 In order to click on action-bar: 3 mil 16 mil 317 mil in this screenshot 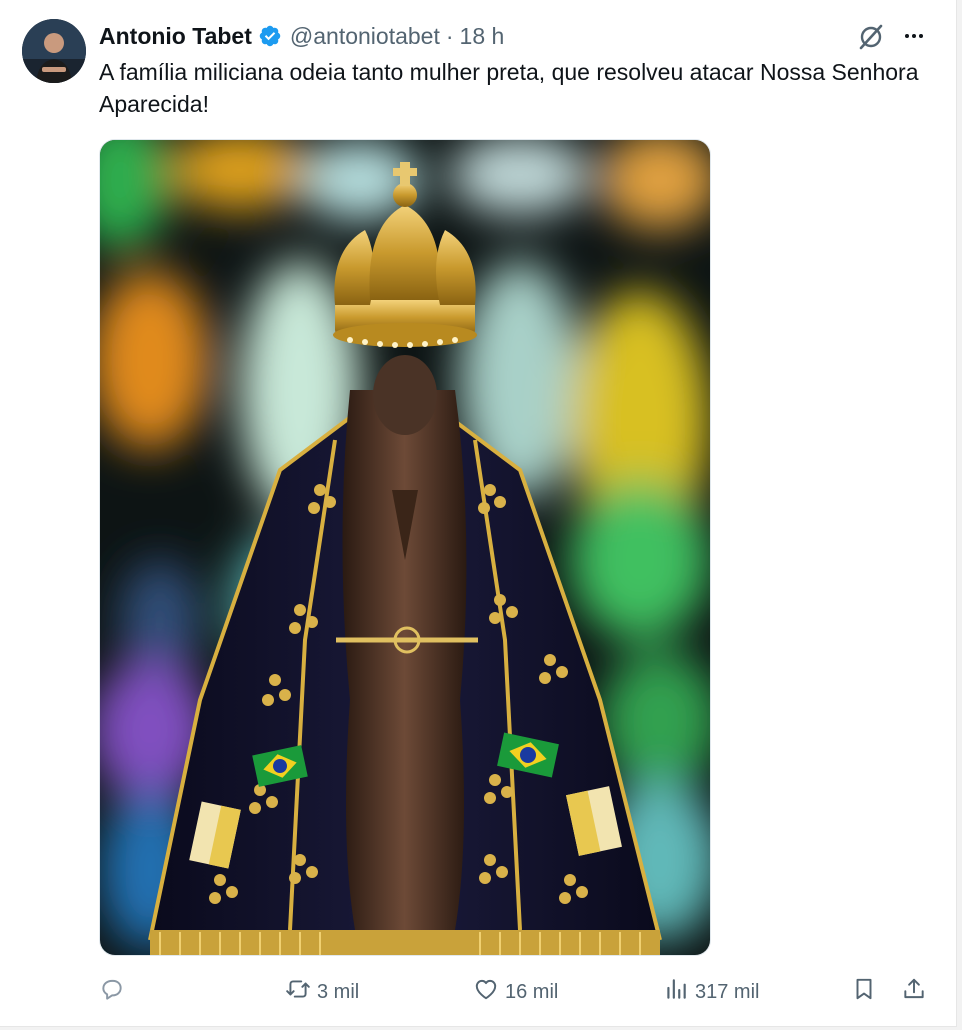, I will do `click(519, 992)`.